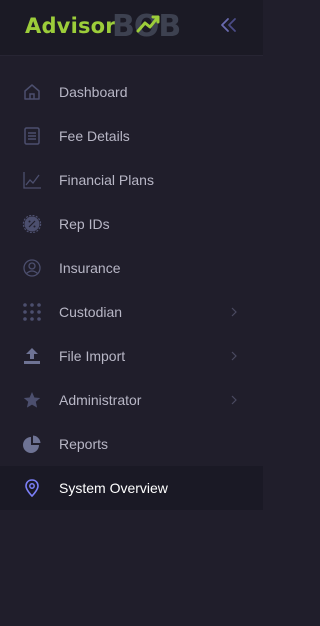 Image resolution: width=320 pixels, height=626 pixels. I want to click on sidebar-item-dashboard: Dashboard, so click(131, 92).